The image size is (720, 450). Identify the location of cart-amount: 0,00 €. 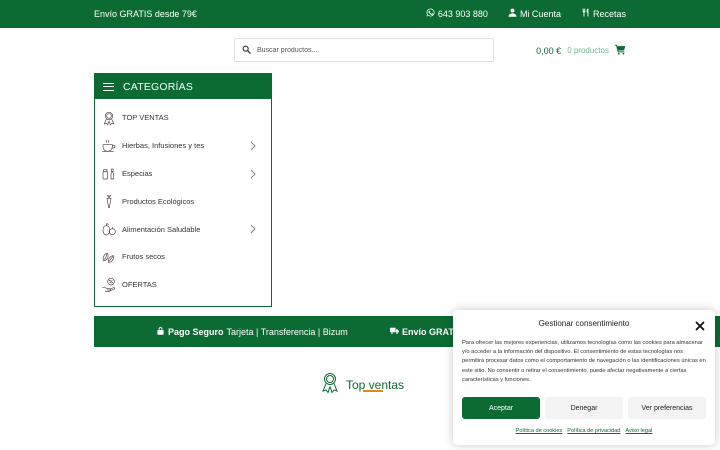
(549, 50).